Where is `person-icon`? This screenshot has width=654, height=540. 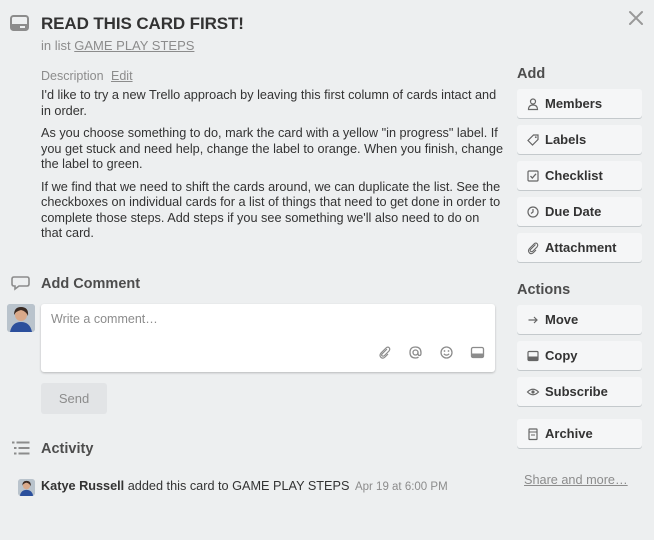
person-icon is located at coordinates (533, 104).